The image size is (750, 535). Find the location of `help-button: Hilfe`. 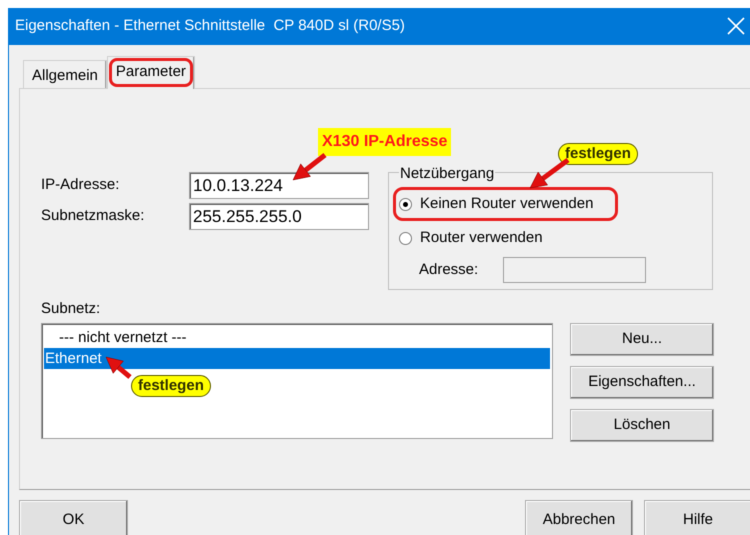

help-button: Hilfe is located at coordinates (697, 517).